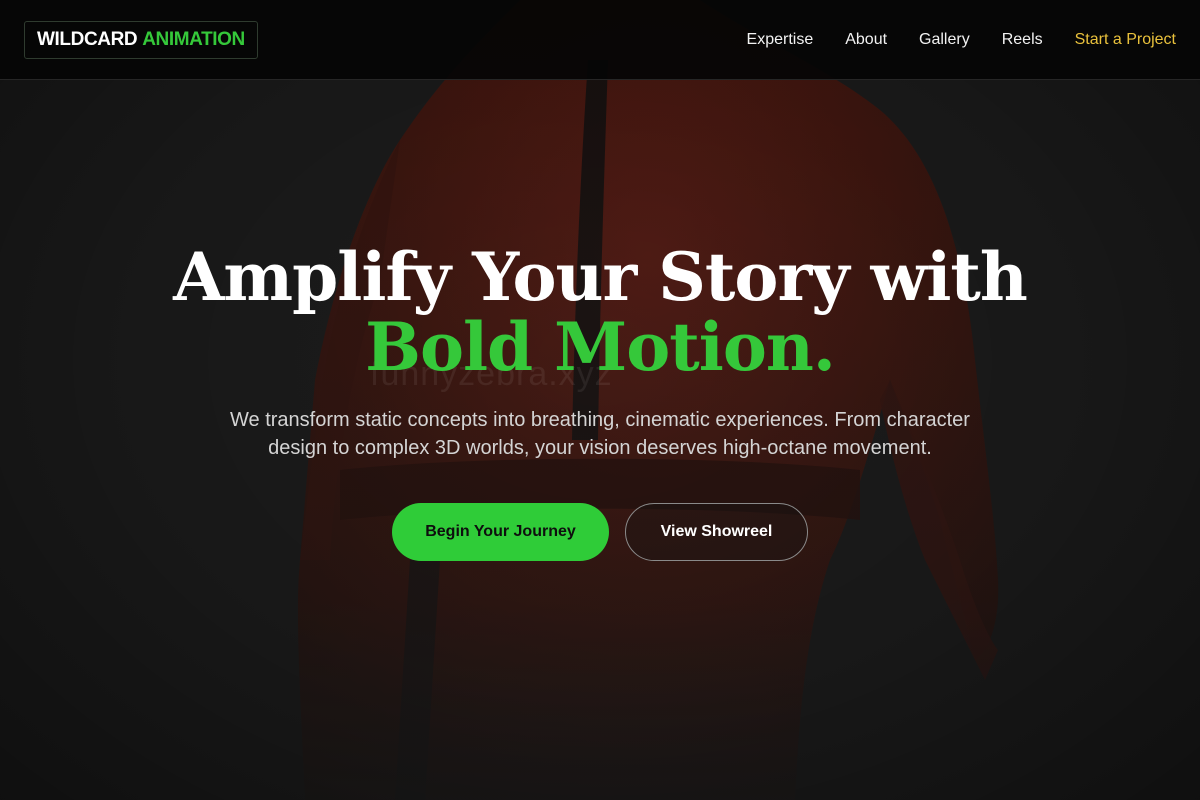 The image size is (1200, 800). Describe the element at coordinates (780, 40) in the screenshot. I see `nav-link-expertise: Expertise` at that location.